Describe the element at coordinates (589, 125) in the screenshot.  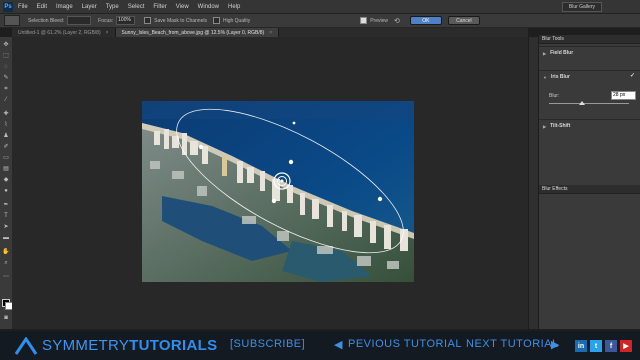
I see `tilt-shift-section: ▶ Tilt-Shift` at that location.